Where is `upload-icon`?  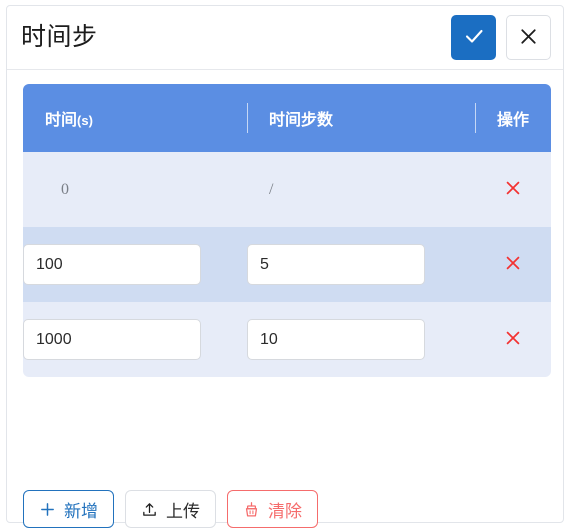
upload-icon is located at coordinates (149, 509).